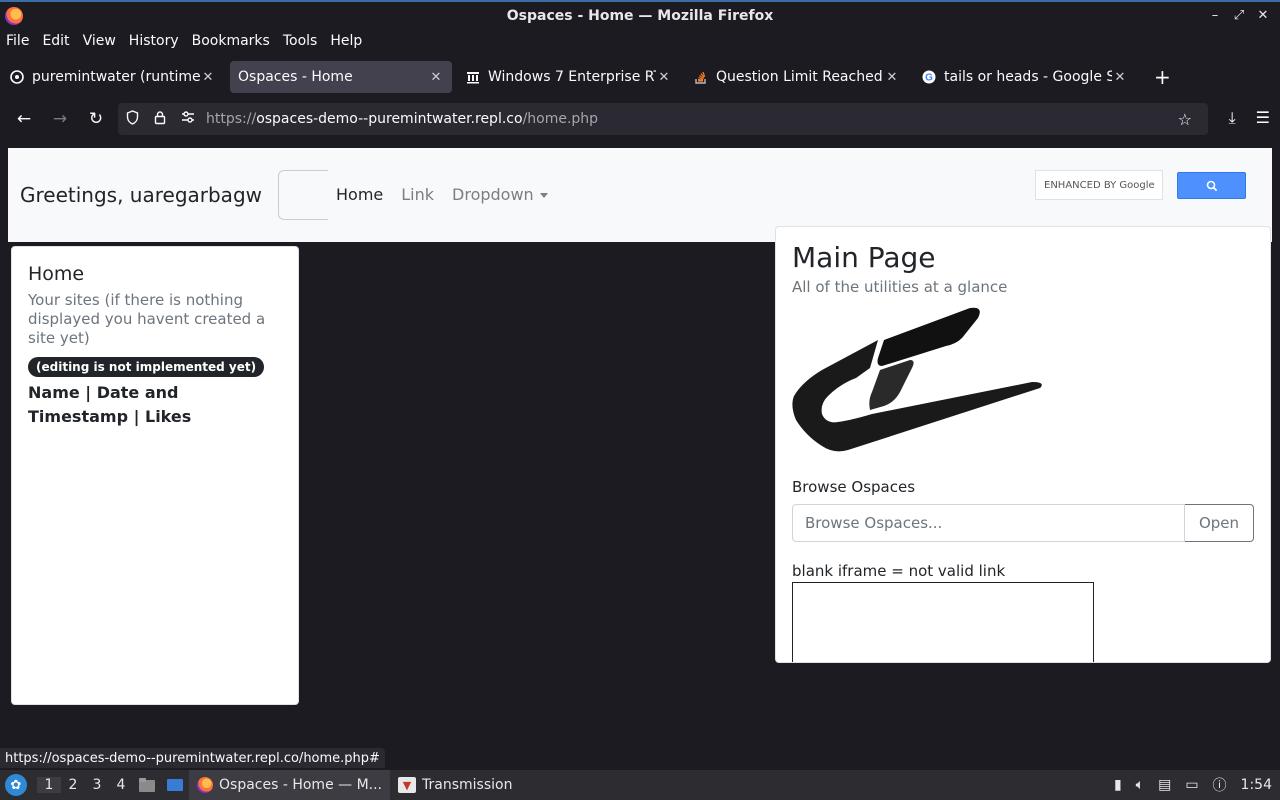 The image size is (1280, 800). What do you see at coordinates (141, 195) in the screenshot?
I see `site-brand: Greetings, uaregarbagw` at bounding box center [141, 195].